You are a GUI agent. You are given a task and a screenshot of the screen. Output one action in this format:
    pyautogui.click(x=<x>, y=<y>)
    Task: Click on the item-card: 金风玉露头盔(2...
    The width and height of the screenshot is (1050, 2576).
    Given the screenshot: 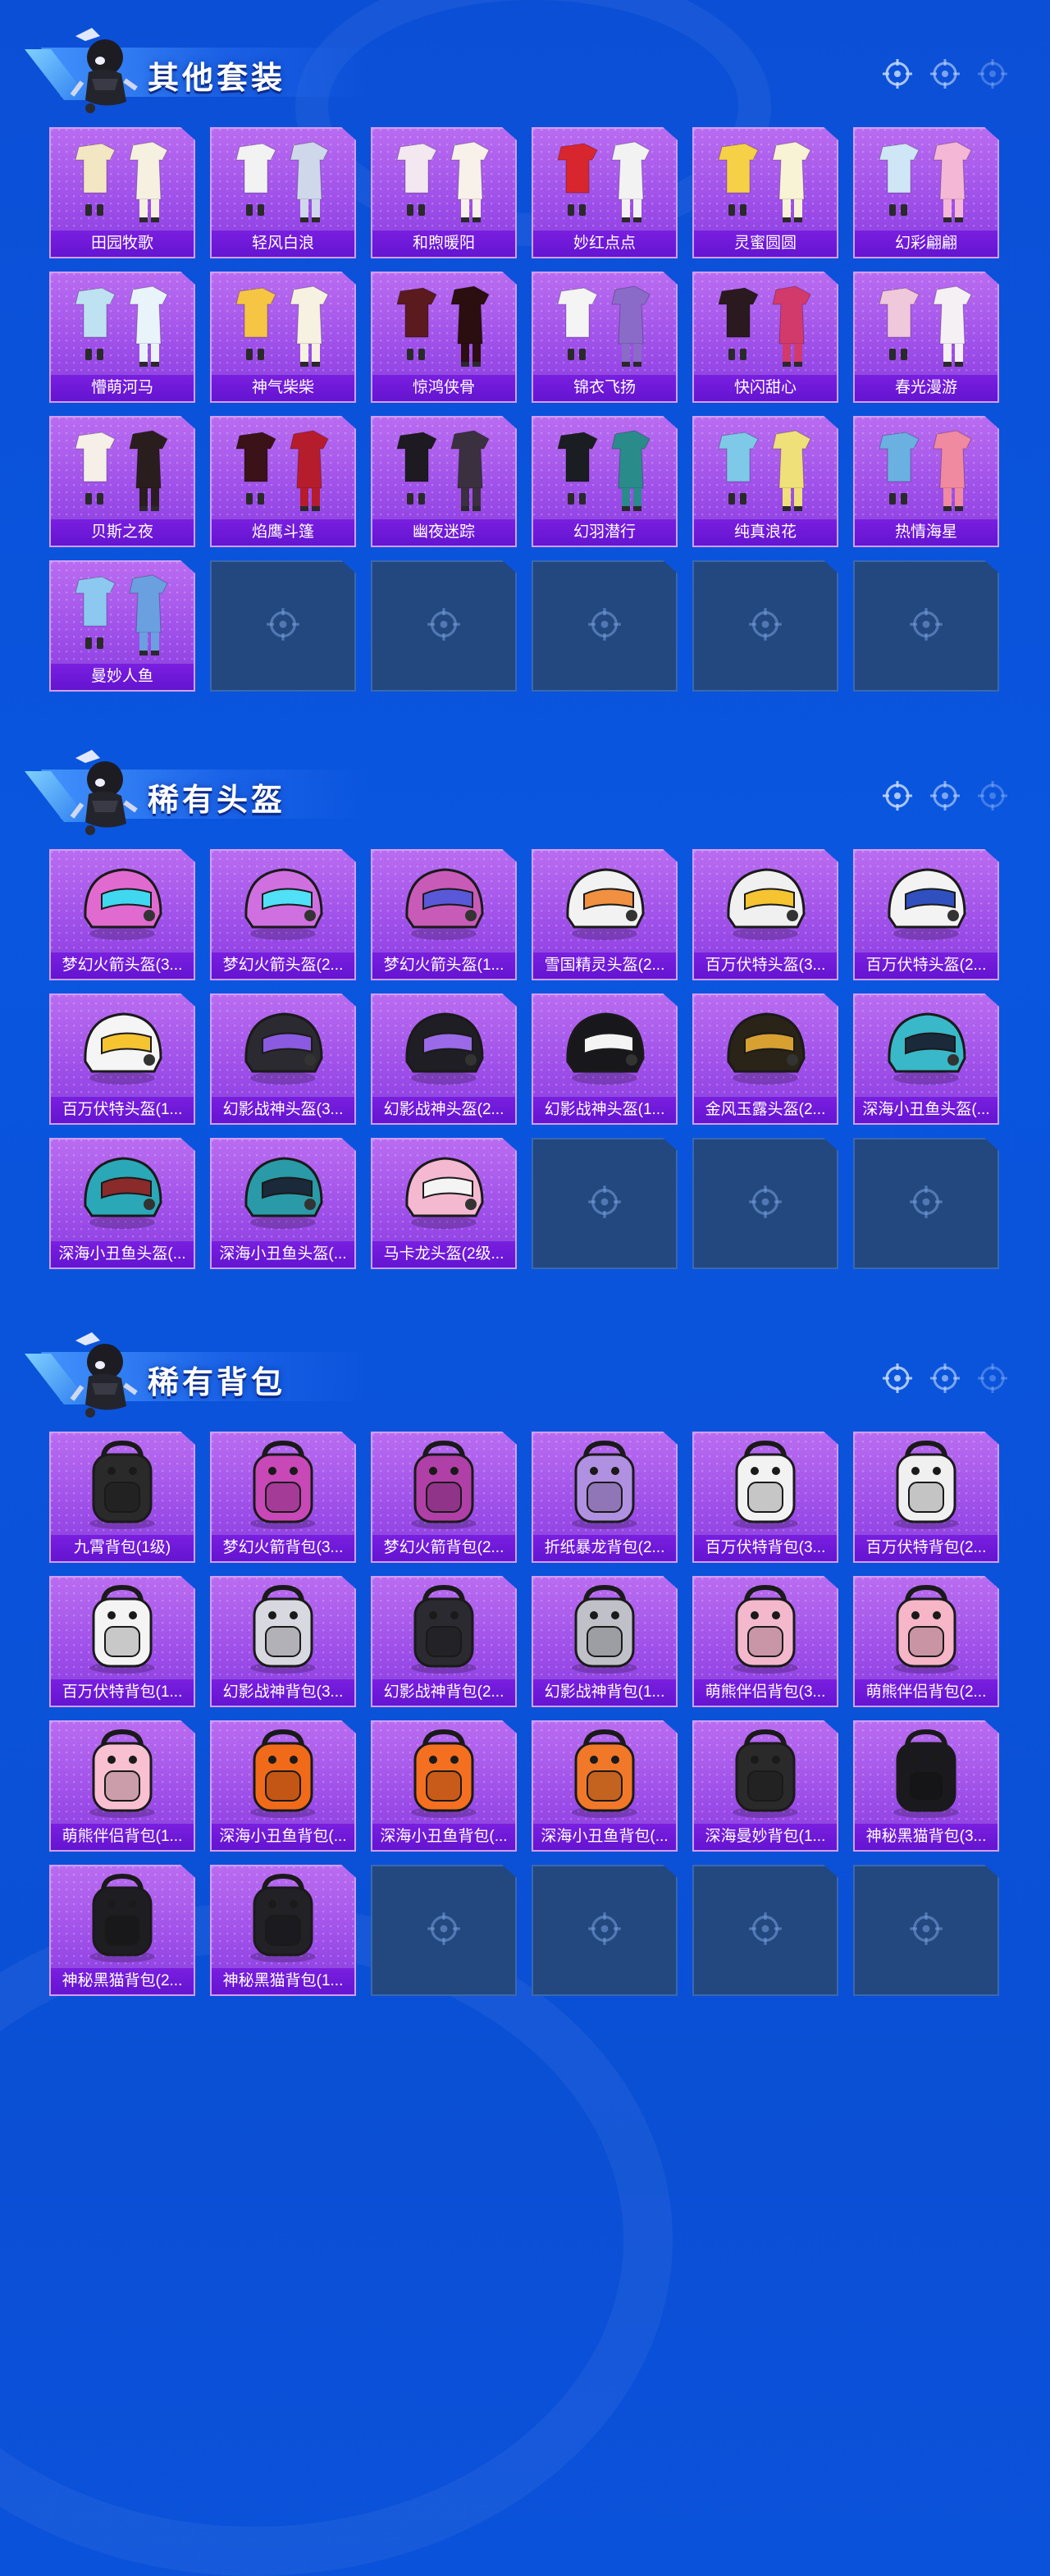 What is the action you would take?
    pyautogui.click(x=765, y=1059)
    